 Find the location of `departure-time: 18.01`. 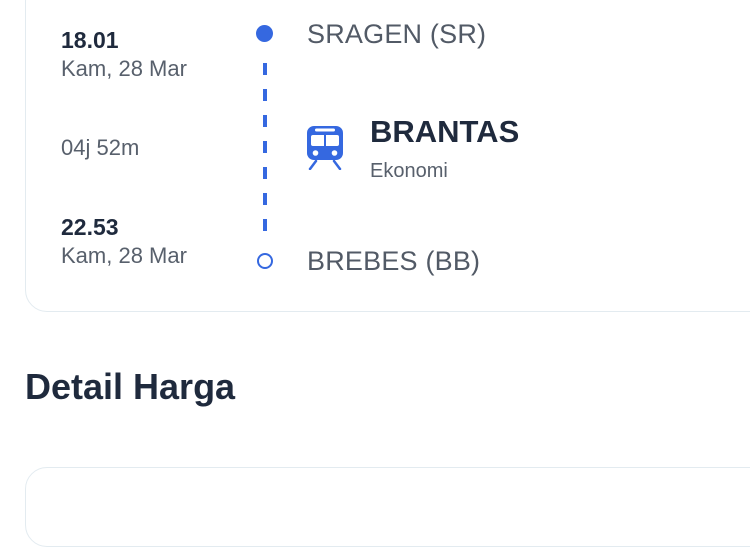

departure-time: 18.01 is located at coordinates (90, 40).